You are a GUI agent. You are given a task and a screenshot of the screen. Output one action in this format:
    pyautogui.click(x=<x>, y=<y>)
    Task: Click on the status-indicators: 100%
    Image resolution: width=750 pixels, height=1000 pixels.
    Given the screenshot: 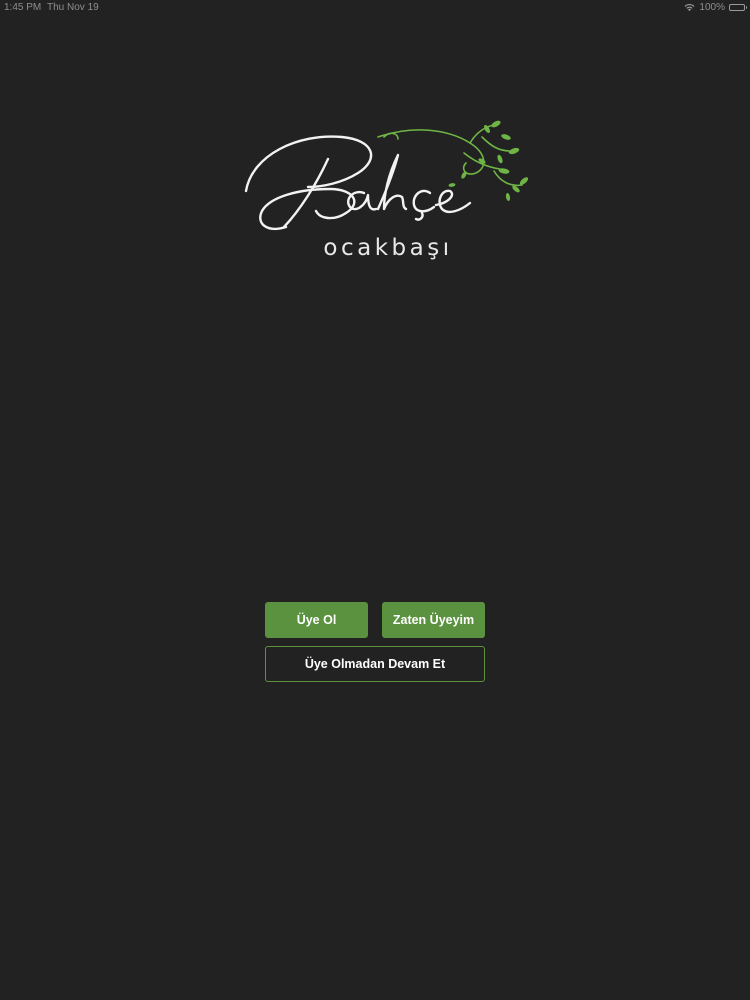 What is the action you would take?
    pyautogui.click(x=715, y=7)
    